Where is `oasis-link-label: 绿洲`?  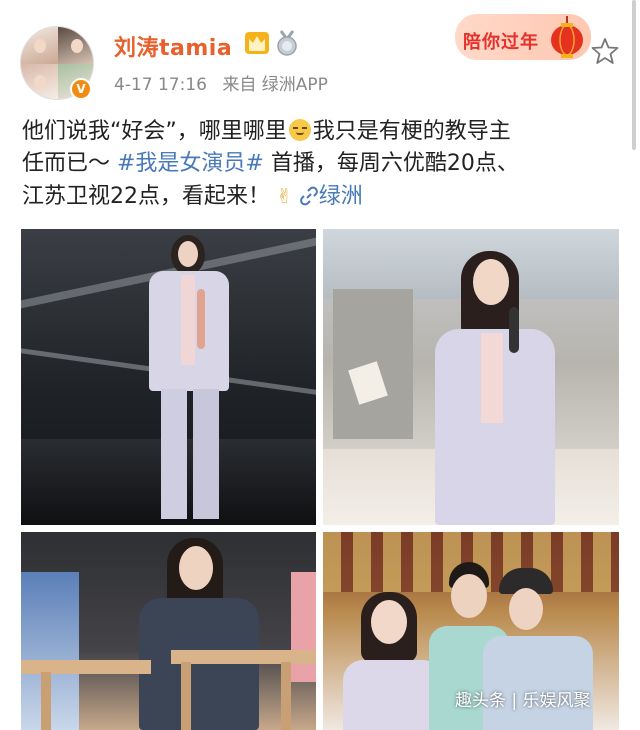 oasis-link-label: 绿洲 is located at coordinates (340, 196).